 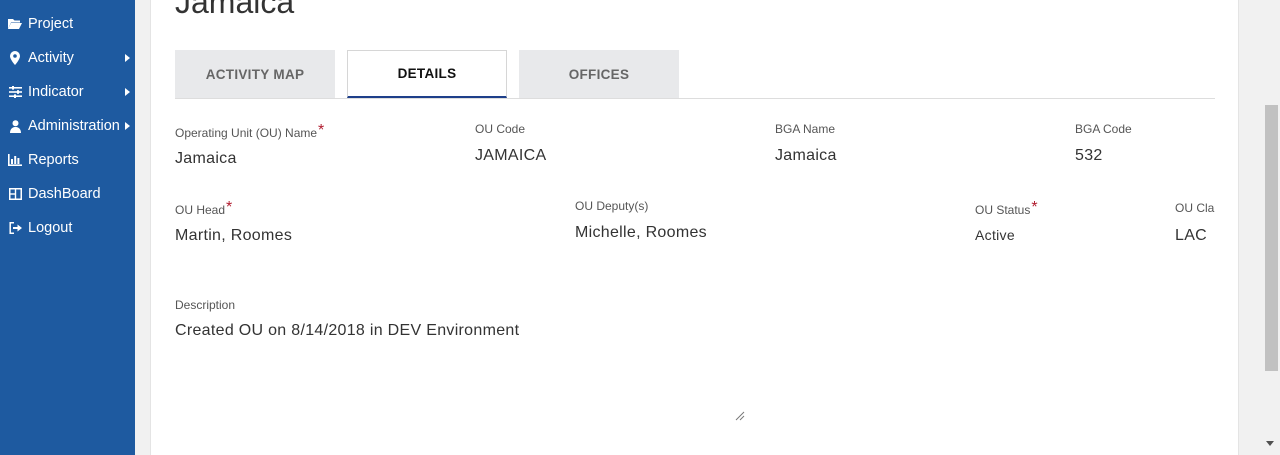 I want to click on sidebar-item-administration: Administration, so click(x=67, y=126).